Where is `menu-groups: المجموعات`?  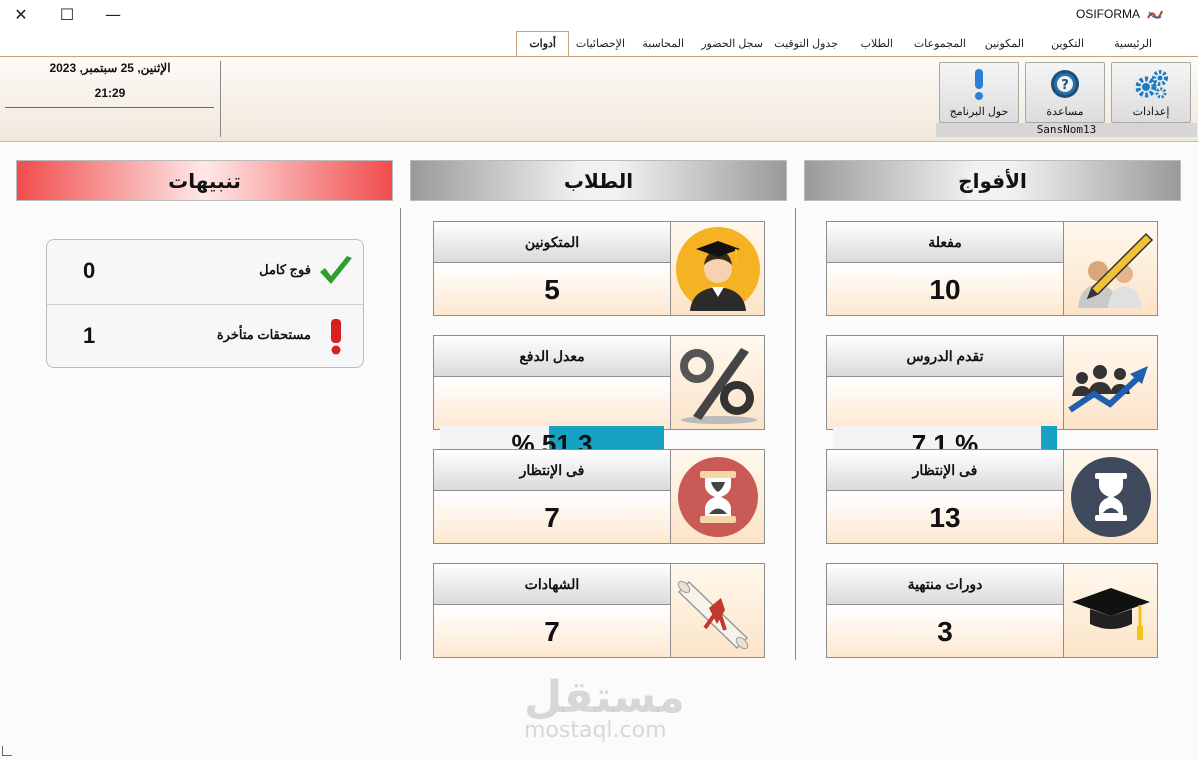 menu-groups: المجموعات is located at coordinates (940, 43).